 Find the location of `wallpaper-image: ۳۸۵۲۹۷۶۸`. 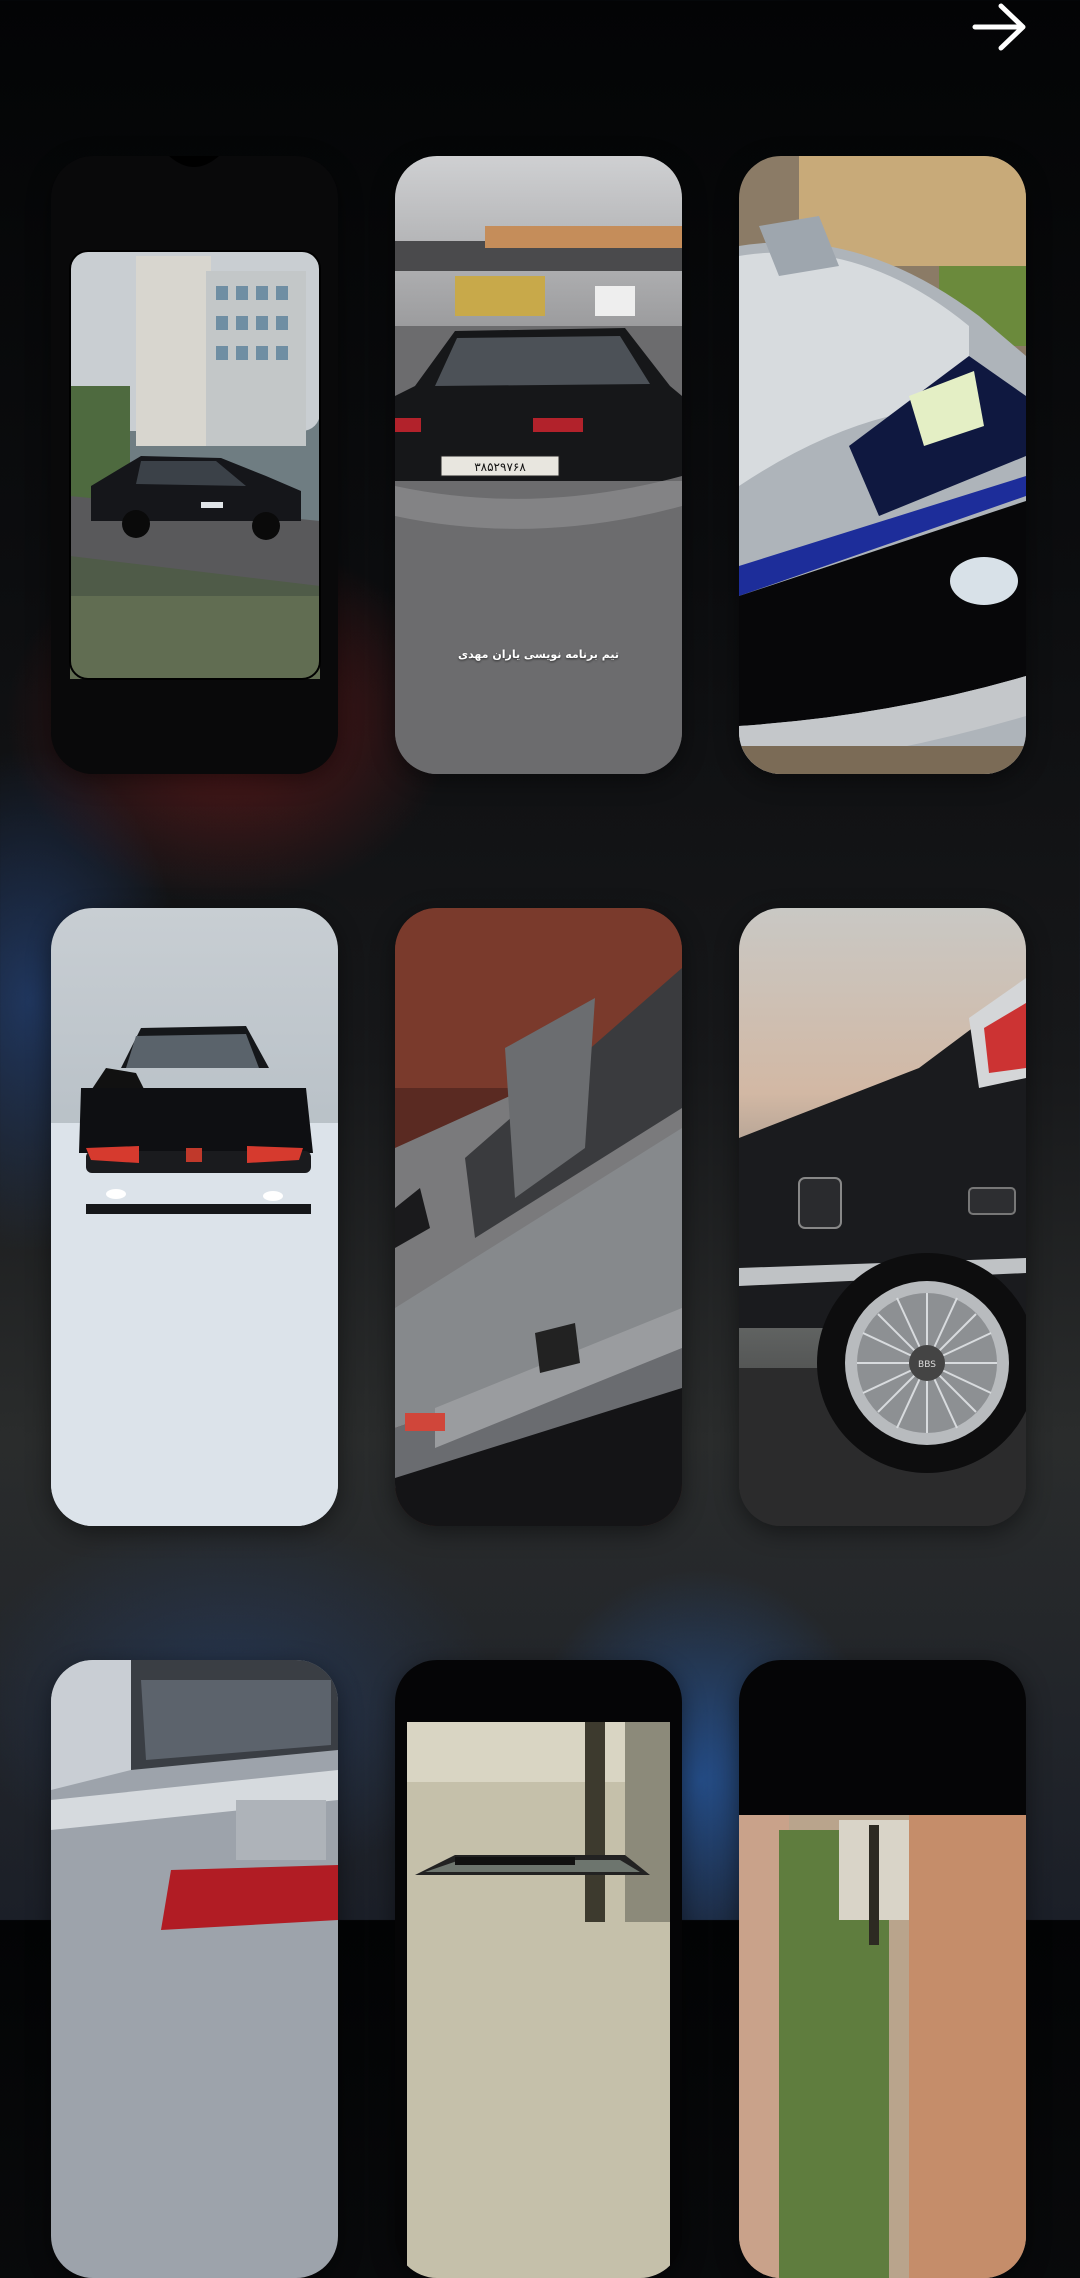

wallpaper-image: ۳۸۵۲۹۷۶۸ is located at coordinates (538, 465).